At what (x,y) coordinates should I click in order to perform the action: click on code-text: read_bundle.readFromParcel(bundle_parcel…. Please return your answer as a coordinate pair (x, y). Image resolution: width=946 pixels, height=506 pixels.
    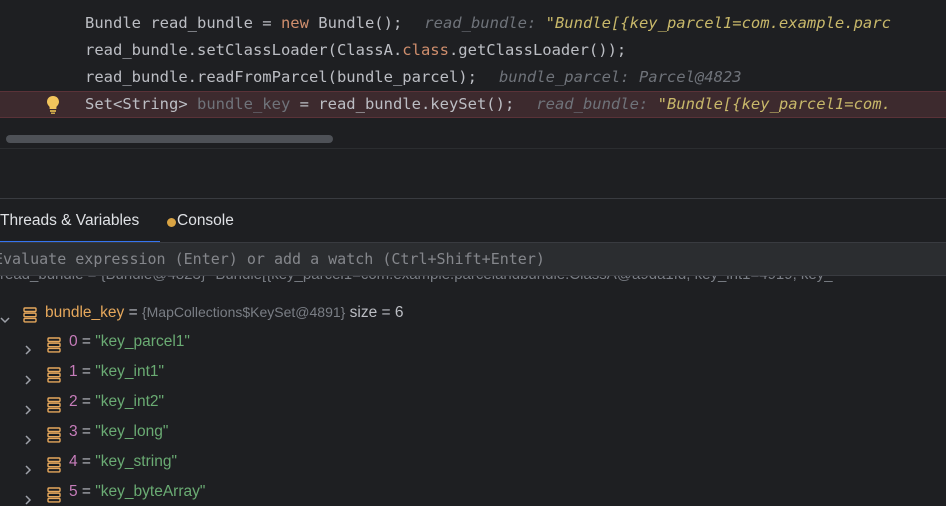
    Looking at the image, I should click on (413, 77).